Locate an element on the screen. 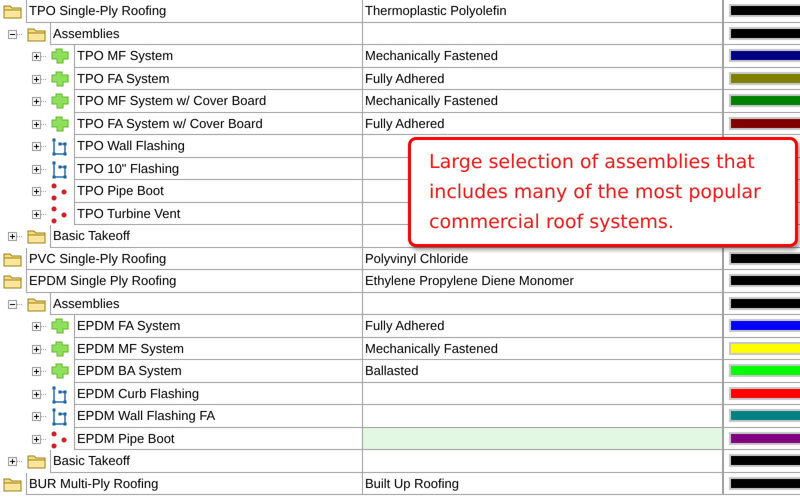 Image resolution: width=800 pixels, height=500 pixels. tree-item-name: TPO FA System w/ Cover Board is located at coordinates (218, 123).